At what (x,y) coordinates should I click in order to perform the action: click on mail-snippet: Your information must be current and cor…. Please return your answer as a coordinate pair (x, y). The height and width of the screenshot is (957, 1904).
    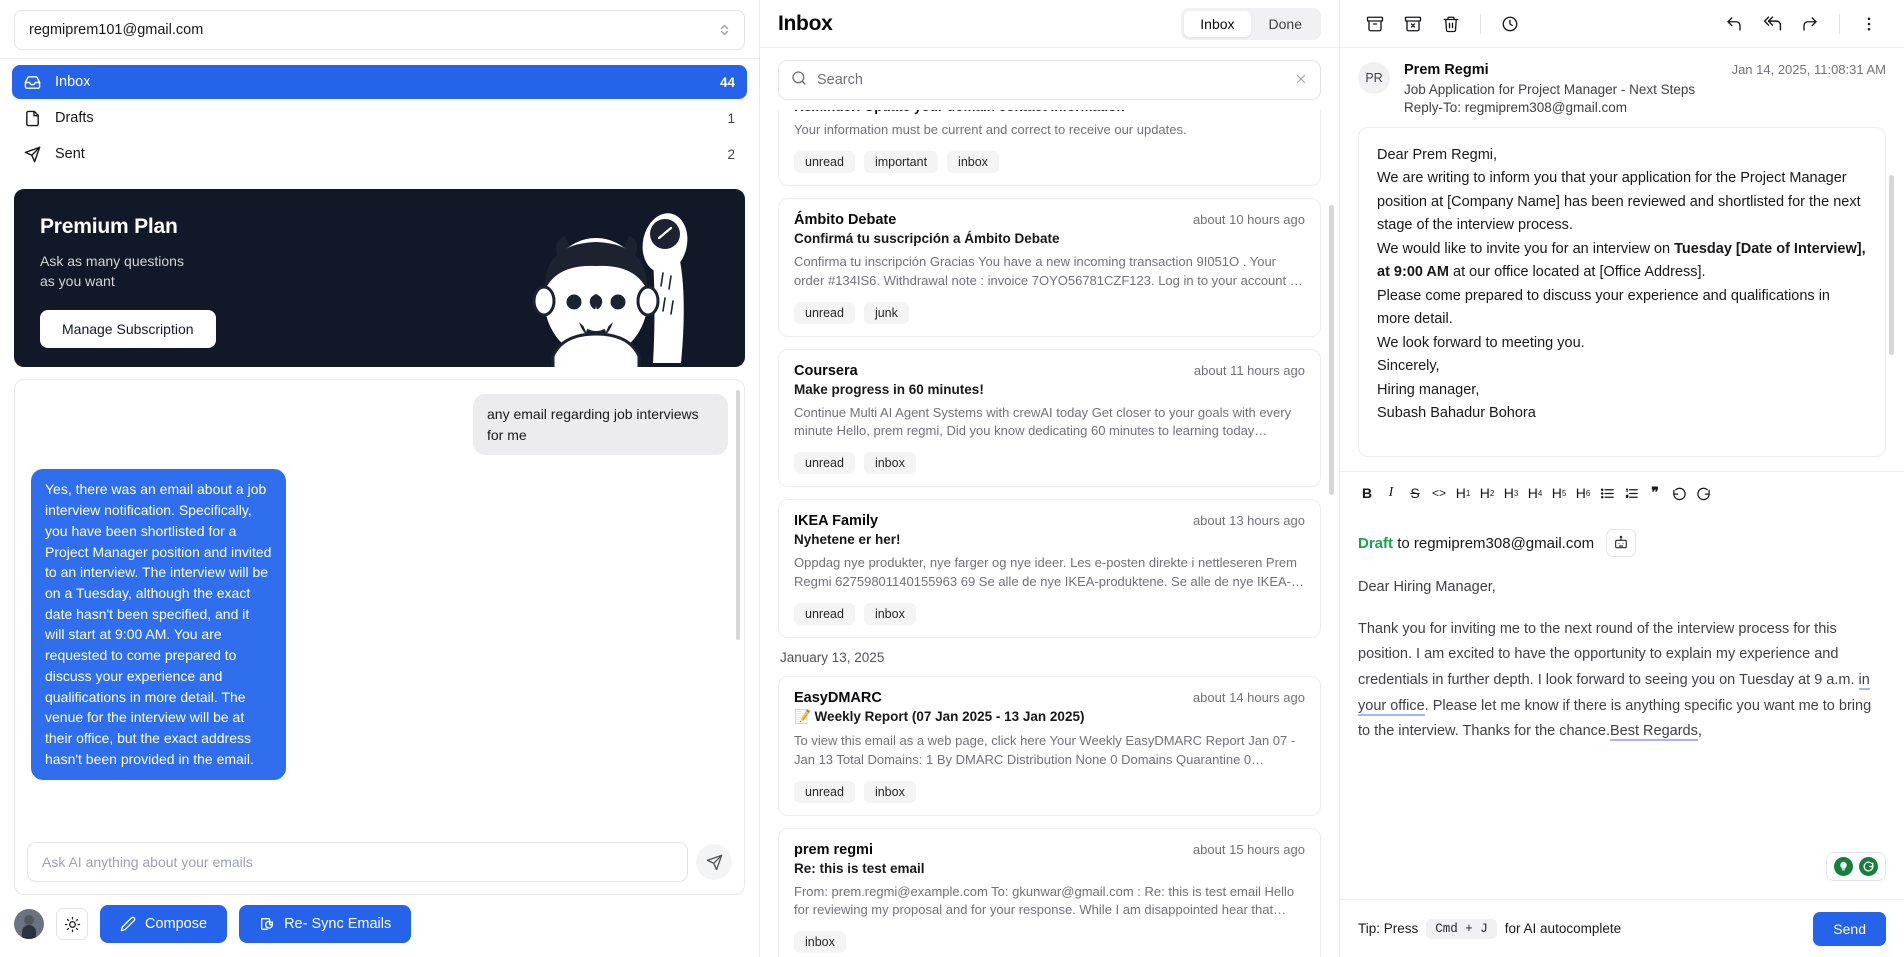
    Looking at the image, I should click on (990, 129).